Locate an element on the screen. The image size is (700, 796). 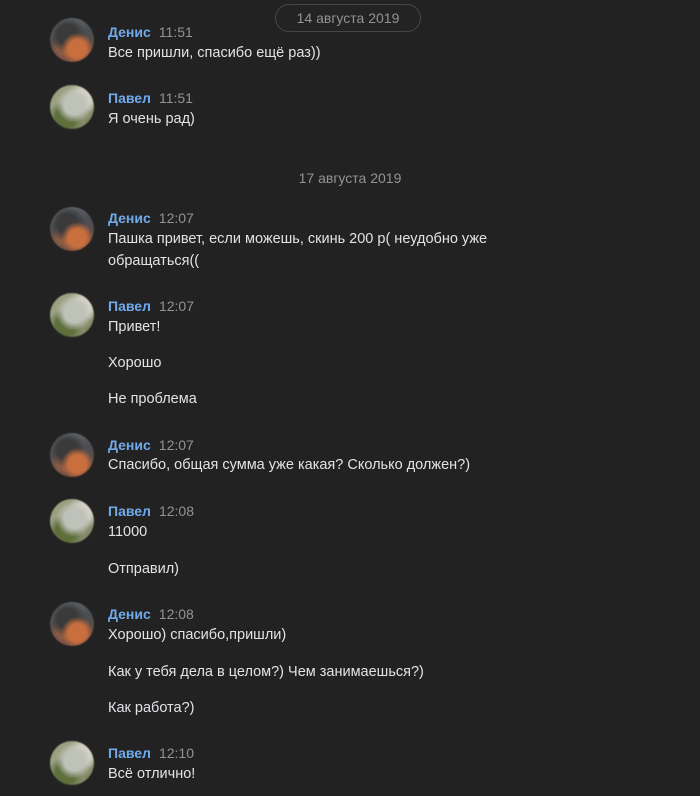
sticky-date-pill: 14 августа 2019 is located at coordinates (348, 18).